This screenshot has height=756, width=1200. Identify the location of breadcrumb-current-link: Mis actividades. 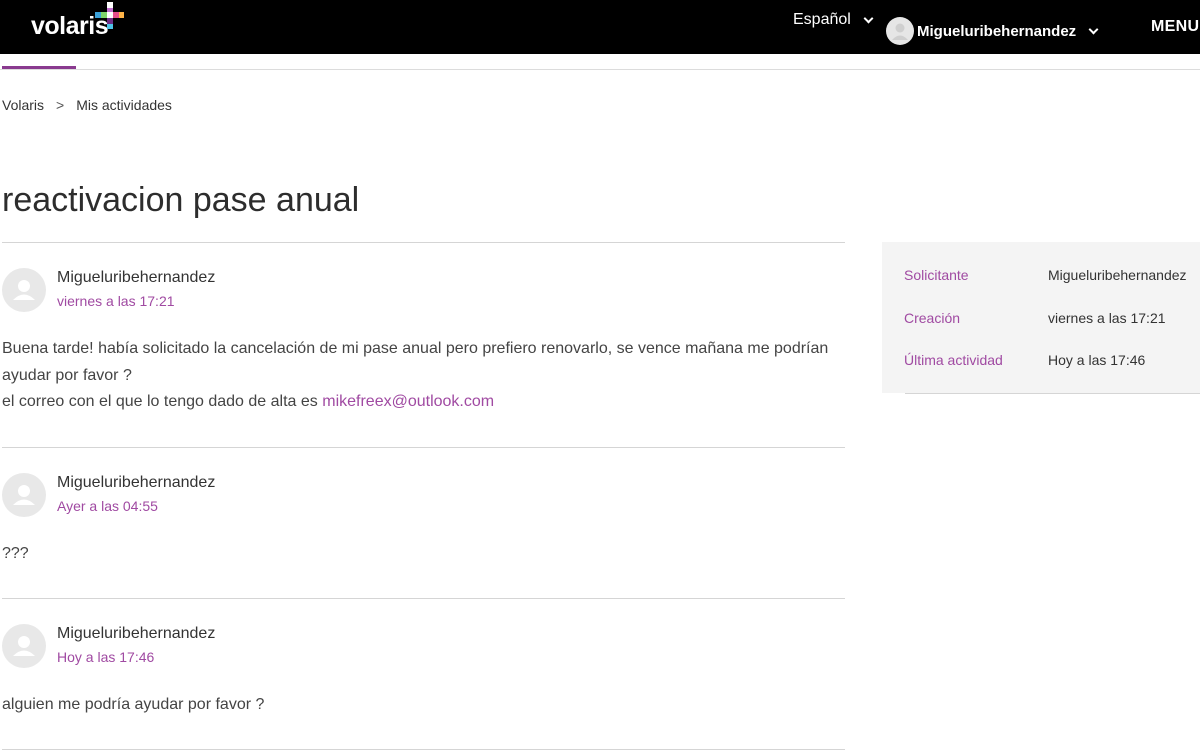
(124, 105).